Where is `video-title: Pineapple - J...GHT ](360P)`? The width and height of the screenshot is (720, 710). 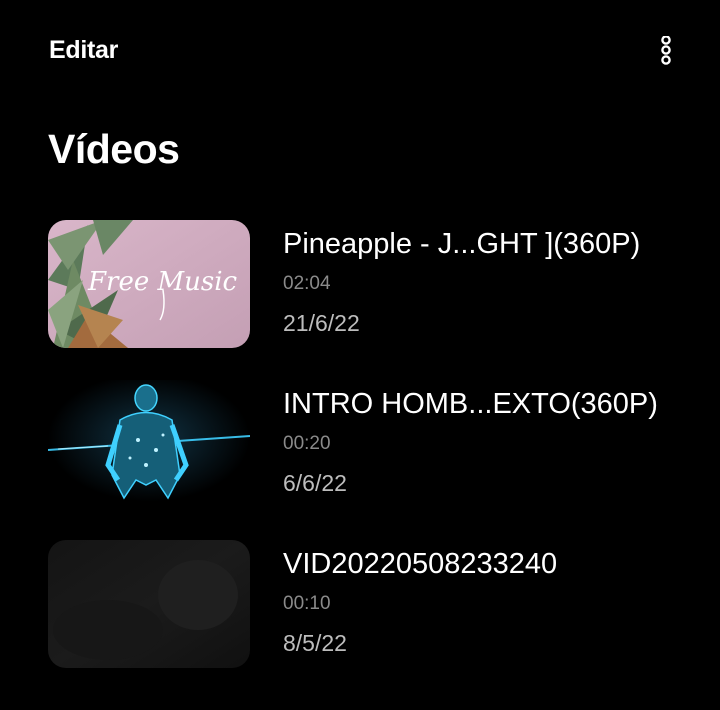 video-title: Pineapple - J...GHT ](360P) is located at coordinates (462, 244).